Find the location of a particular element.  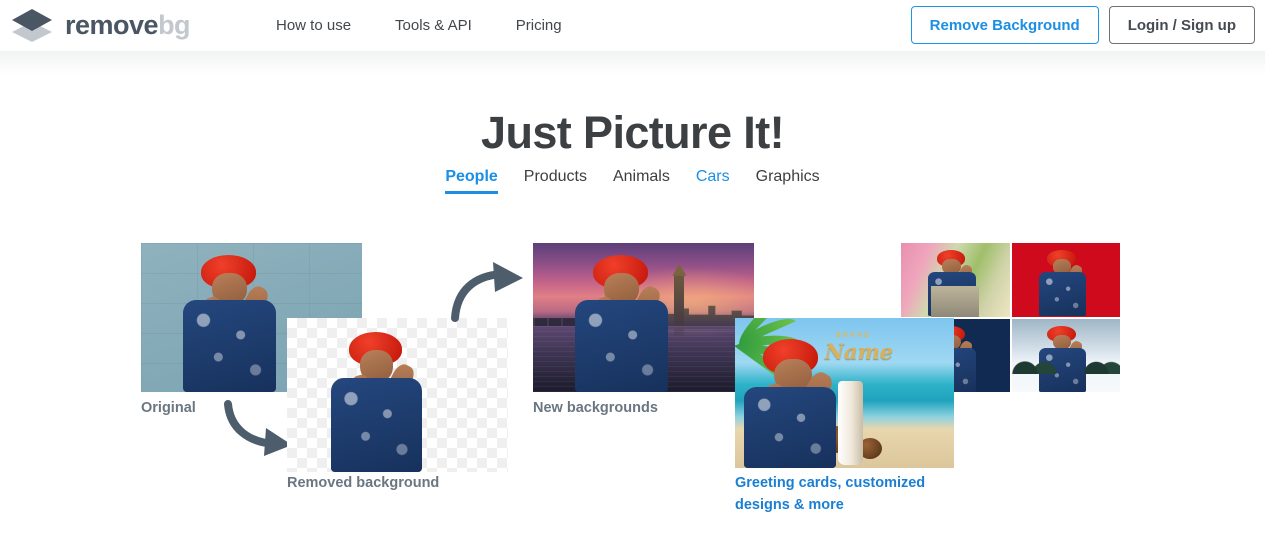

removed-background-image is located at coordinates (397, 395).